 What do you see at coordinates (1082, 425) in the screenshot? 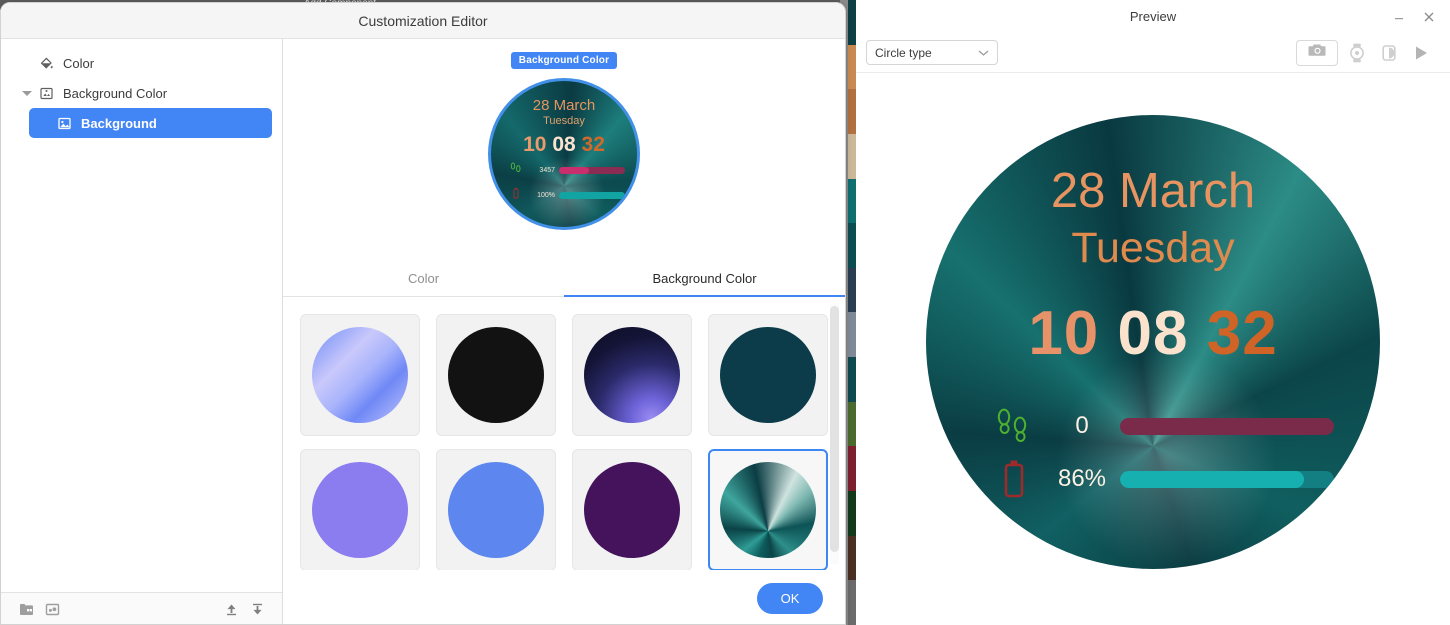
I see `watch-steps-value: 0` at bounding box center [1082, 425].